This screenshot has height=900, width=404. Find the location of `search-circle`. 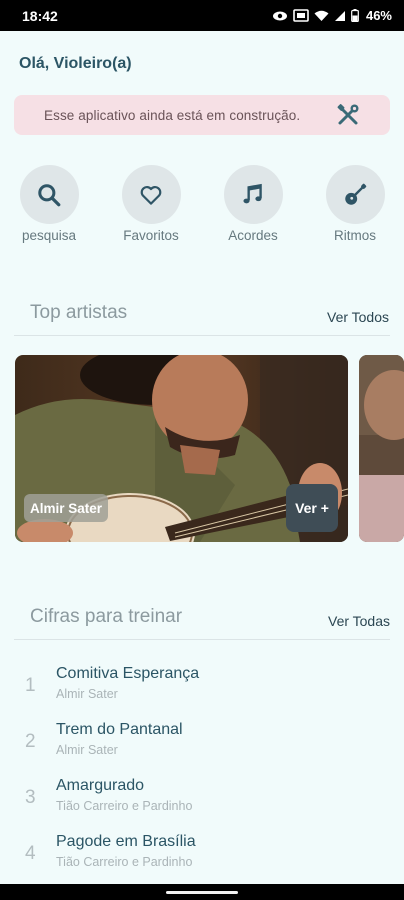

search-circle is located at coordinates (49, 194).